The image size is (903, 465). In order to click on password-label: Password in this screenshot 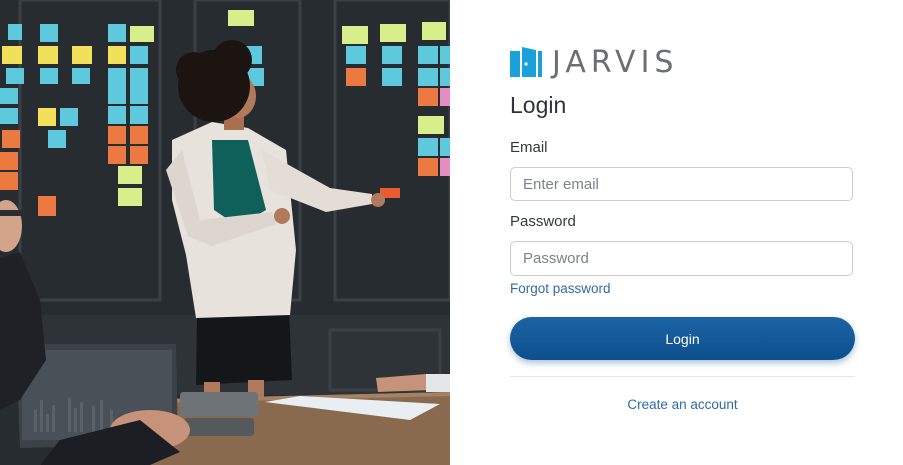, I will do `click(543, 221)`.